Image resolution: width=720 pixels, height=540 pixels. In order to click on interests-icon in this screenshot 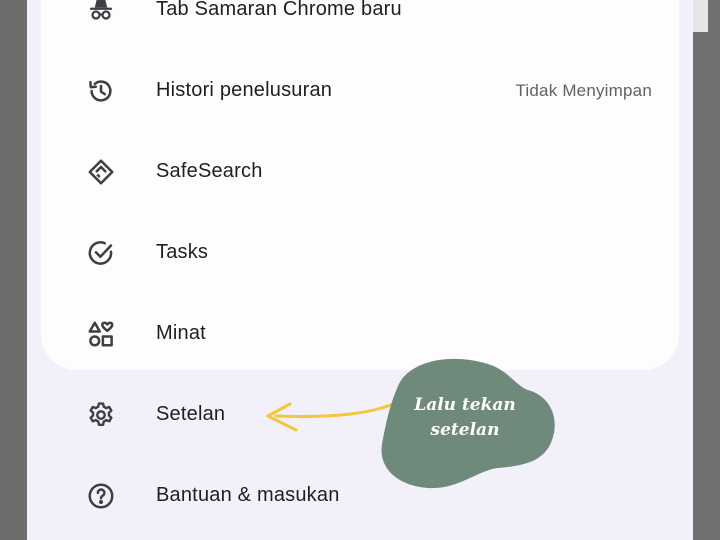, I will do `click(101, 334)`.